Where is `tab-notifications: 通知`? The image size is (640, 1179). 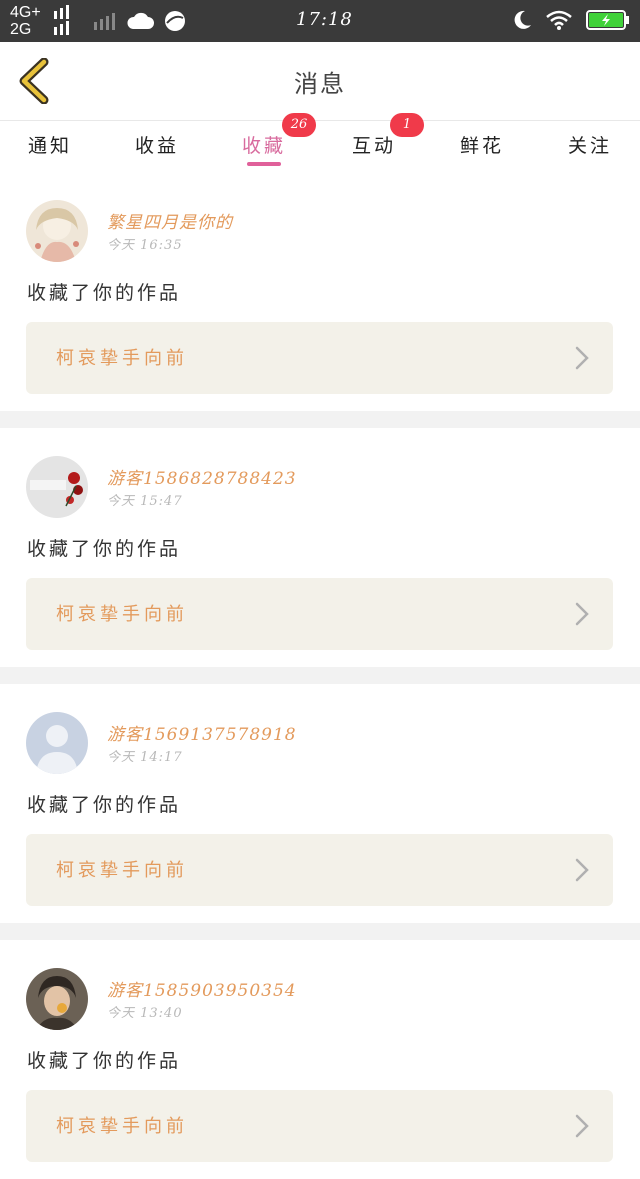
tab-notifications: 通知 is located at coordinates (50, 145).